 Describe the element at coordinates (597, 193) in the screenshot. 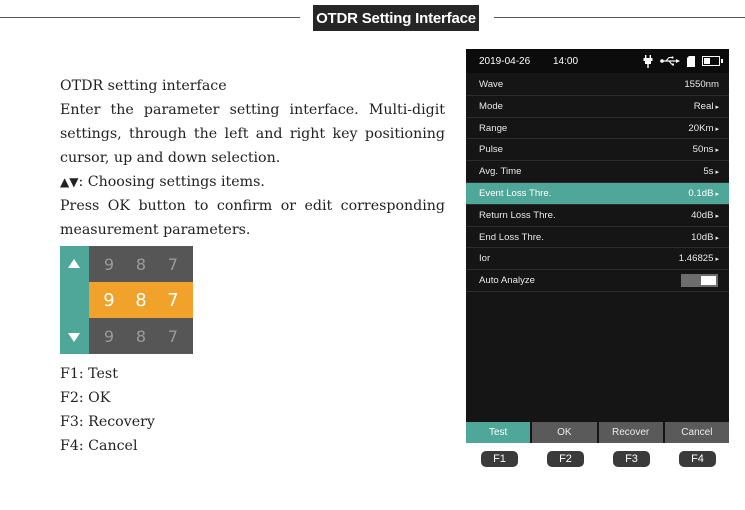

I see `setting-row: Event Loss Thre. 0.1dB ▸` at that location.